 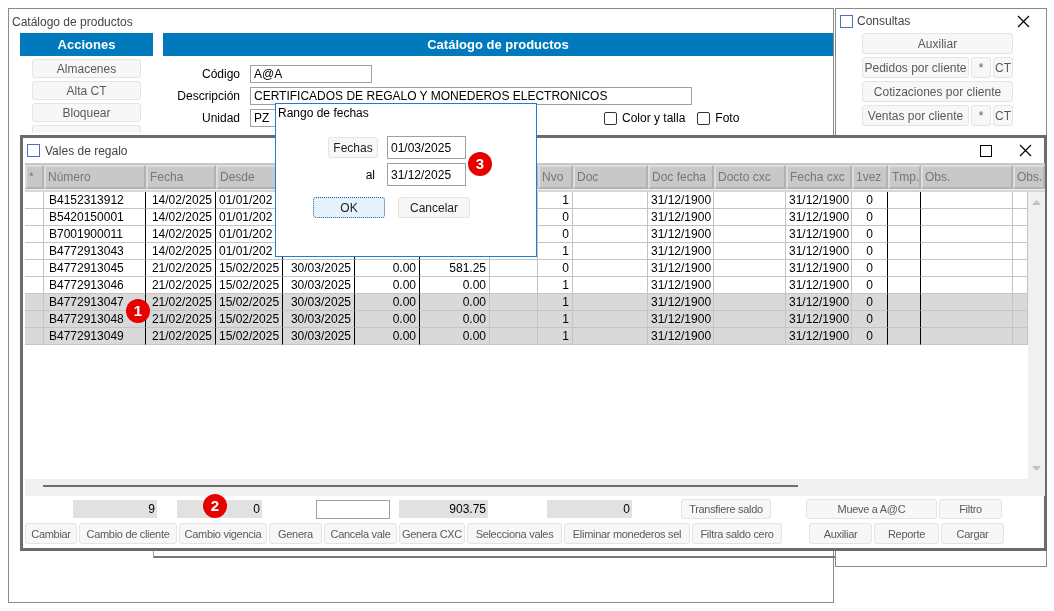 I want to click on section-header: Catálogo de productos, so click(x=498, y=44).